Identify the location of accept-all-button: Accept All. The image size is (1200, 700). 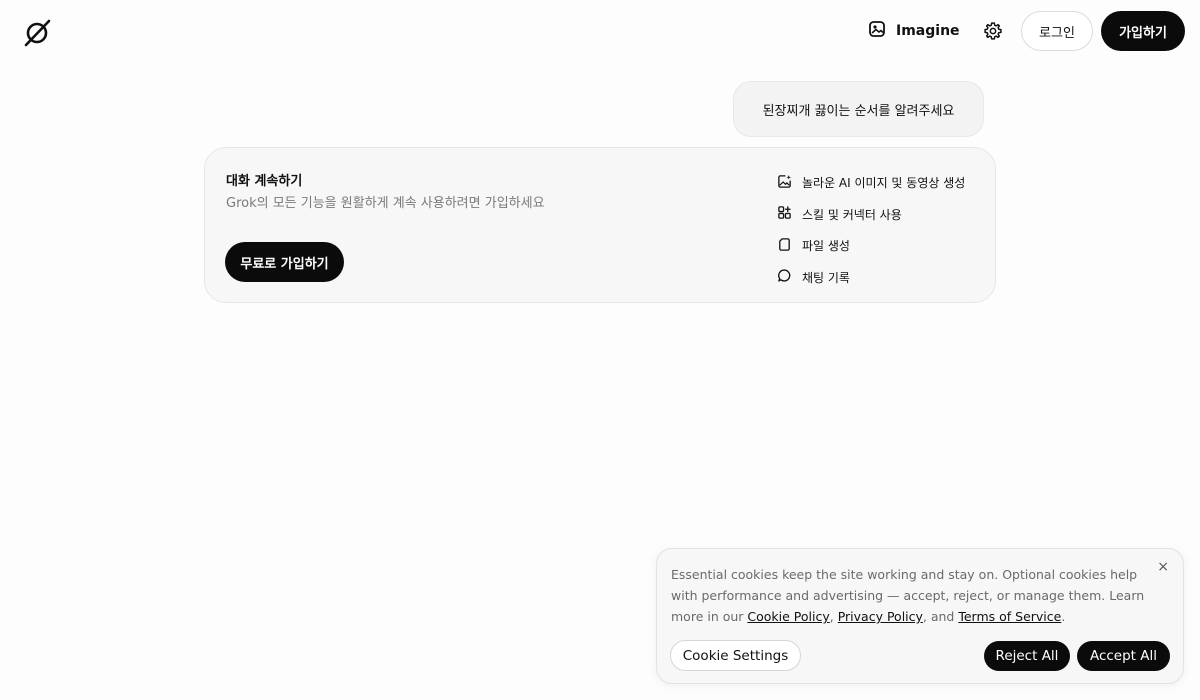
(1123, 656).